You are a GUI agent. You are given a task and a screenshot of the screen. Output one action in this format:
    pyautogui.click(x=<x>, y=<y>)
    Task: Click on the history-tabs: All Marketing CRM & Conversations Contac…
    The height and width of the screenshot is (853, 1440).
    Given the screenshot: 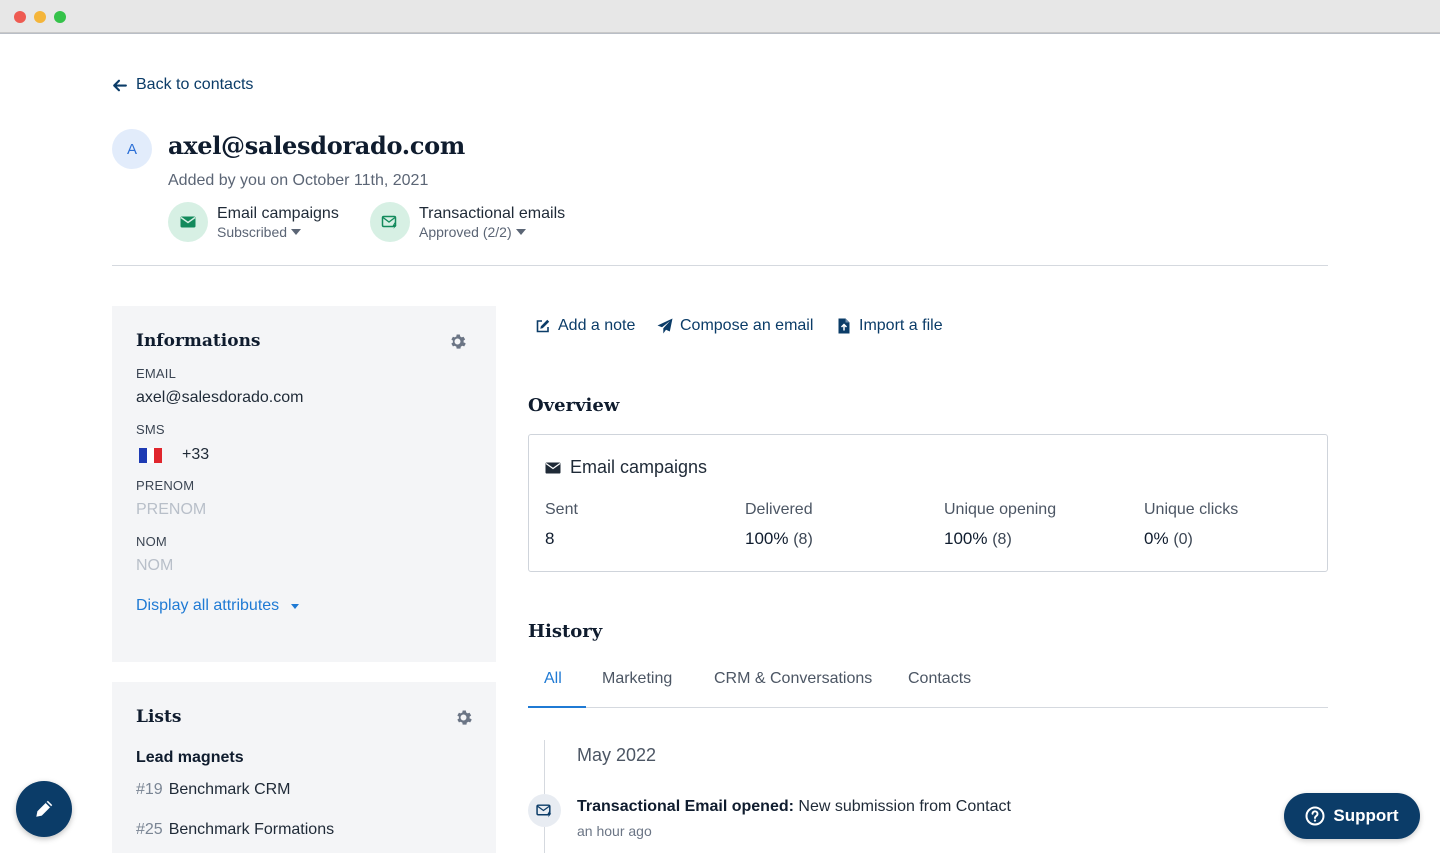 What is the action you would take?
    pyautogui.click(x=928, y=685)
    